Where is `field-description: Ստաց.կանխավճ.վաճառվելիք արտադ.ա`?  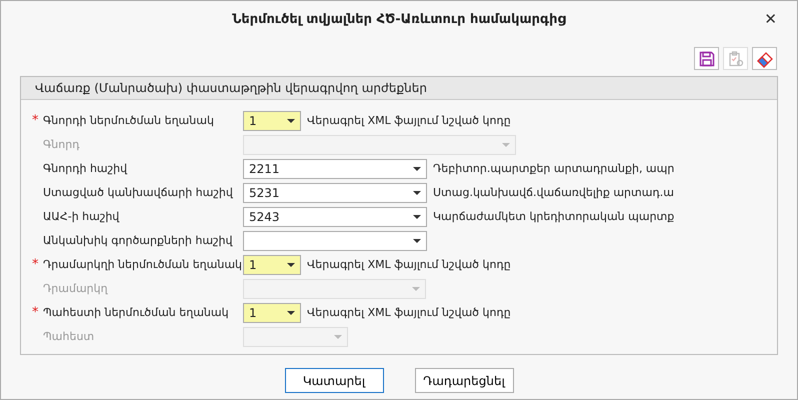
field-description: Ստաց.կանխավճ.վաճառվելիք արտադ.ա is located at coordinates (553, 192).